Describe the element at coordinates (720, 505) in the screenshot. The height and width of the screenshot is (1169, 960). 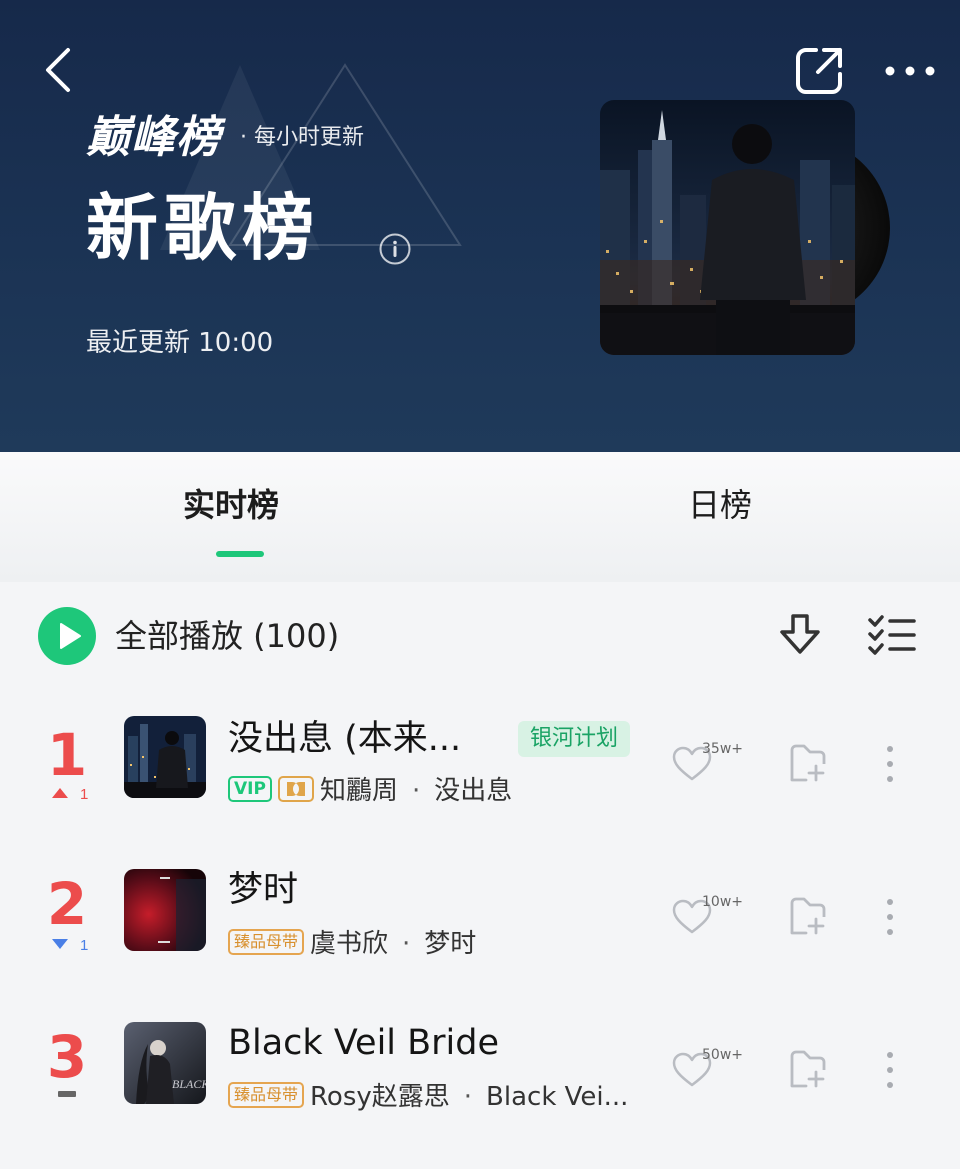
I see `tab-daily: 日榜` at that location.